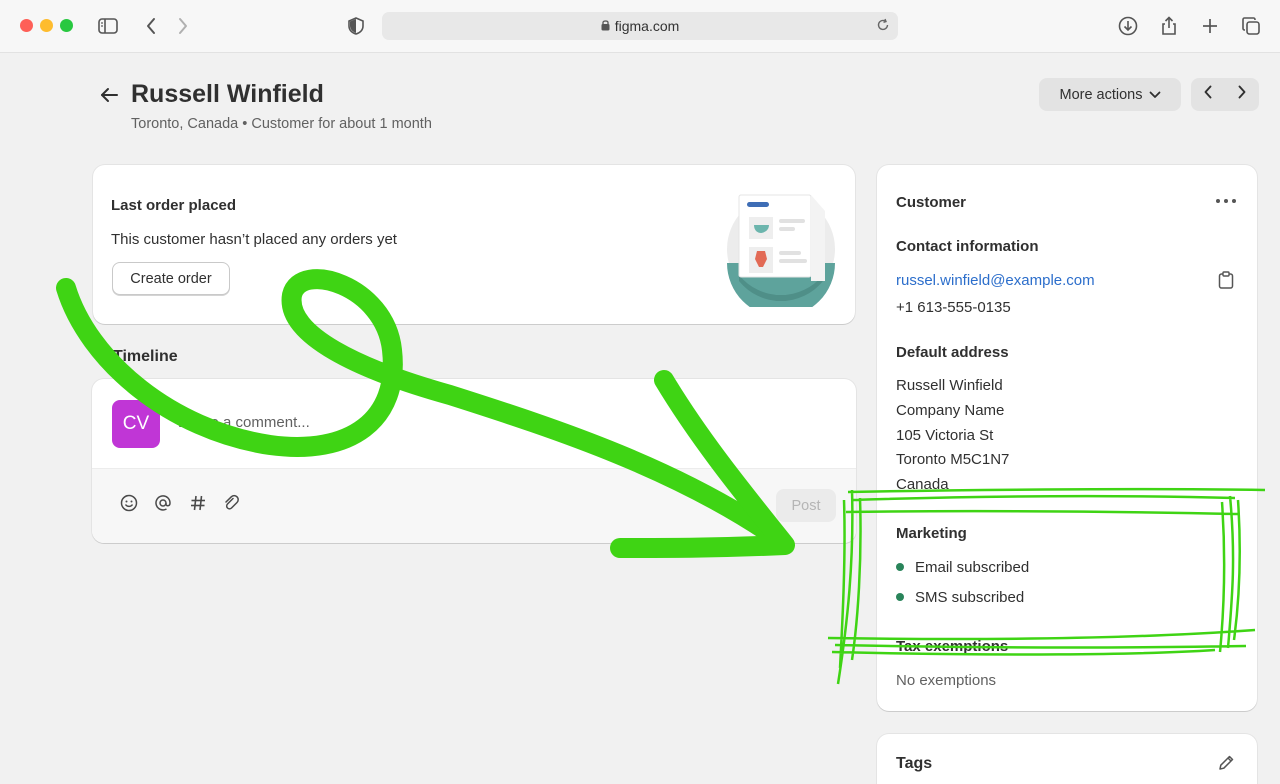 This screenshot has width=1280, height=784. Describe the element at coordinates (109, 95) in the screenshot. I see `back-arrow-icon` at that location.